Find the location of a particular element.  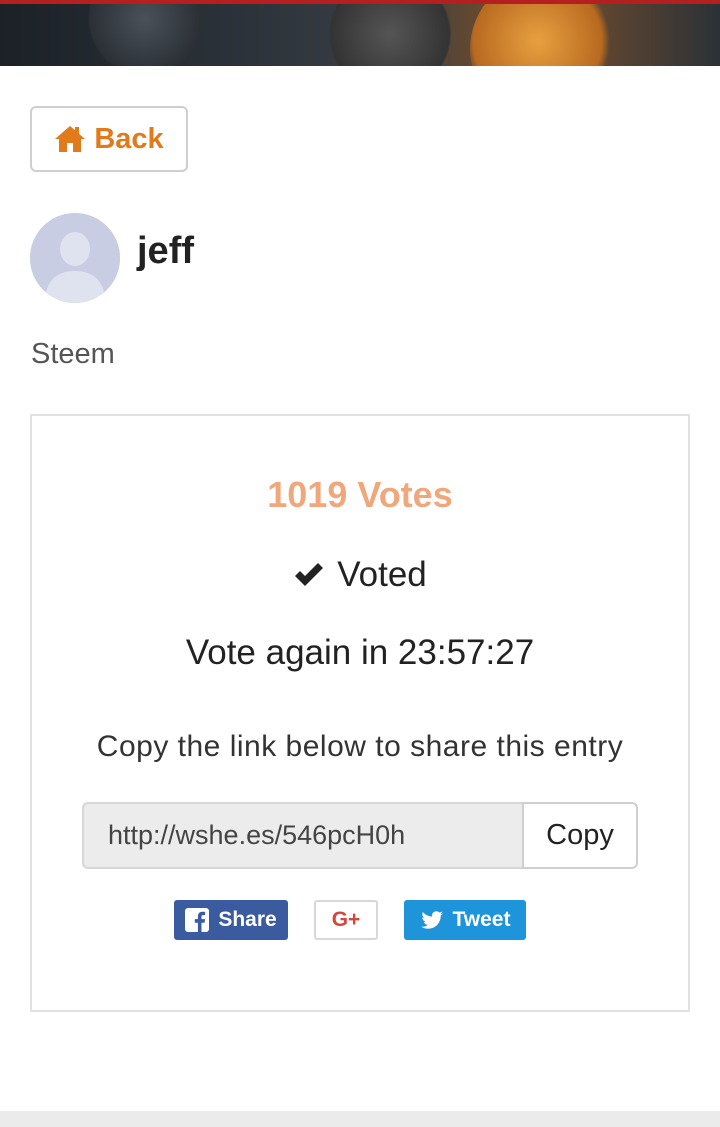

facebook-share-button: Share is located at coordinates (231, 920).